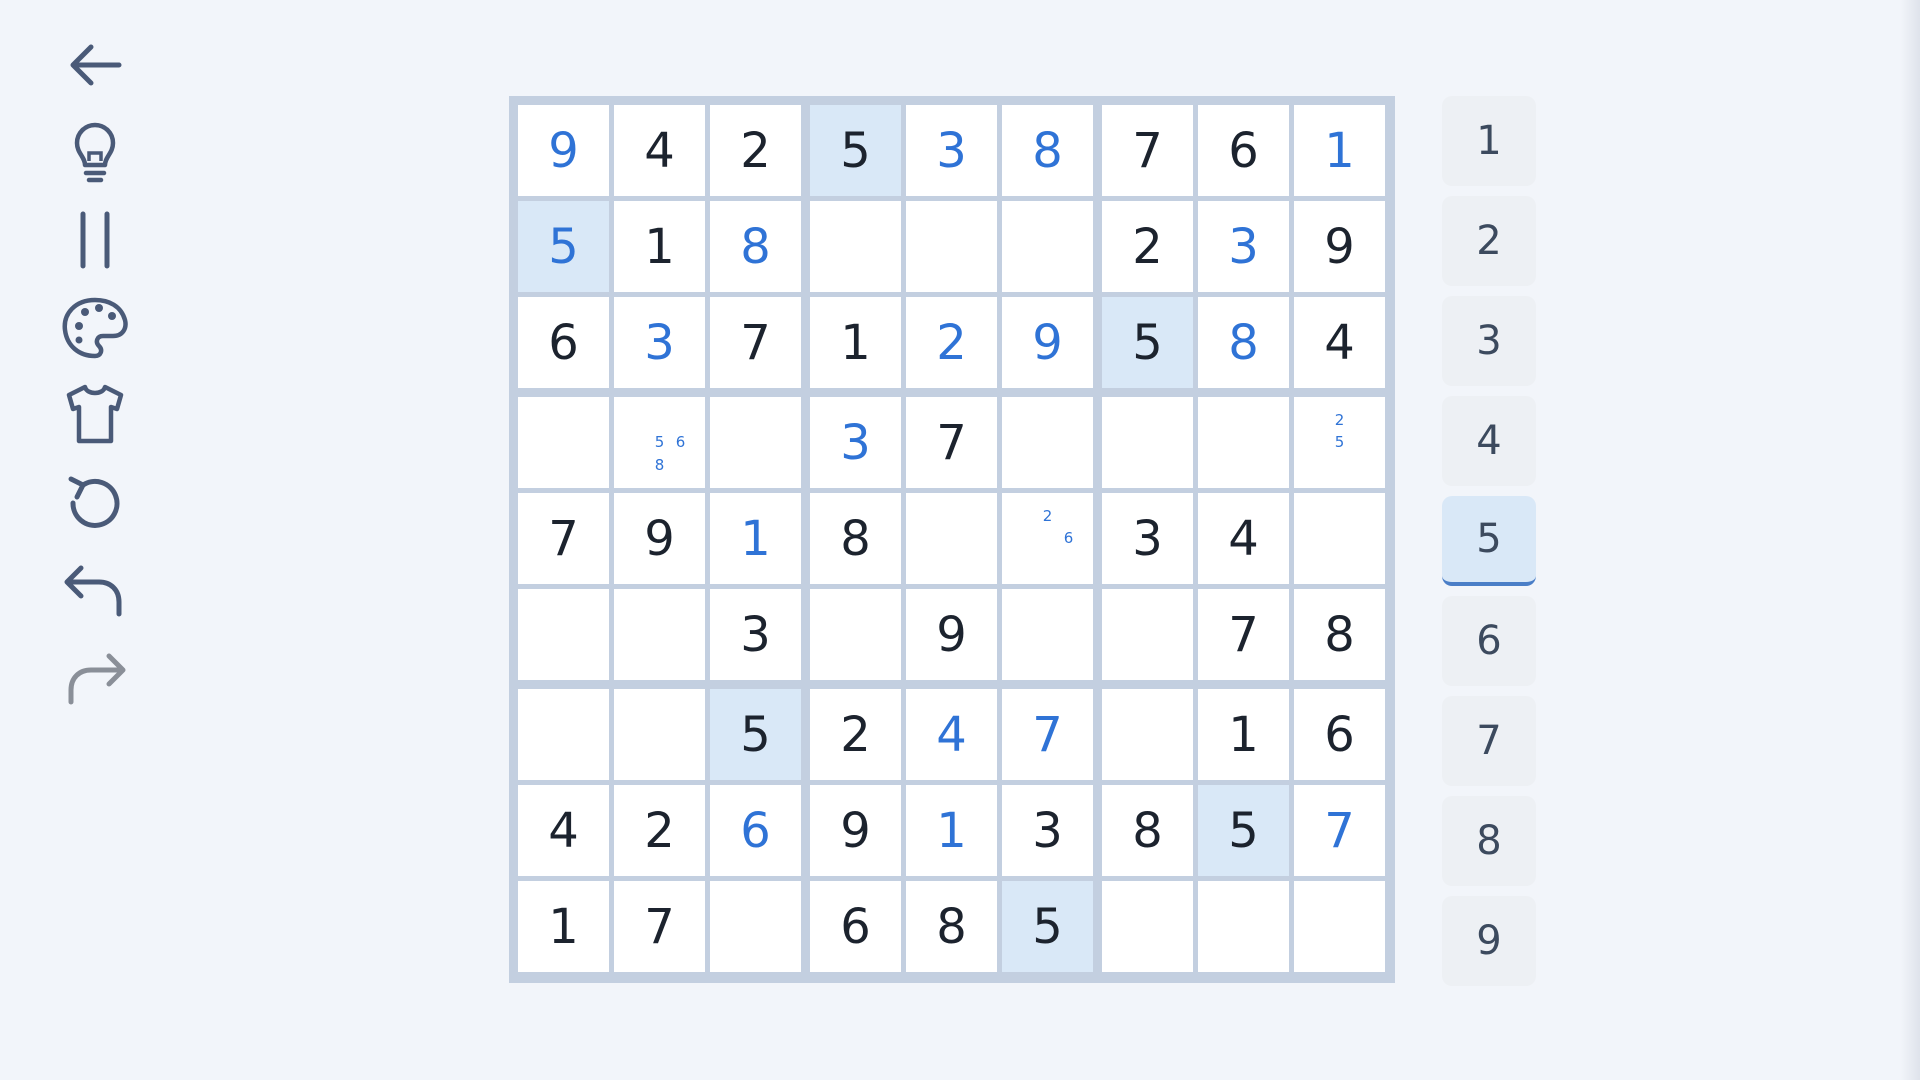  Describe the element at coordinates (1489, 641) in the screenshot. I see `number-button-6: 6` at that location.